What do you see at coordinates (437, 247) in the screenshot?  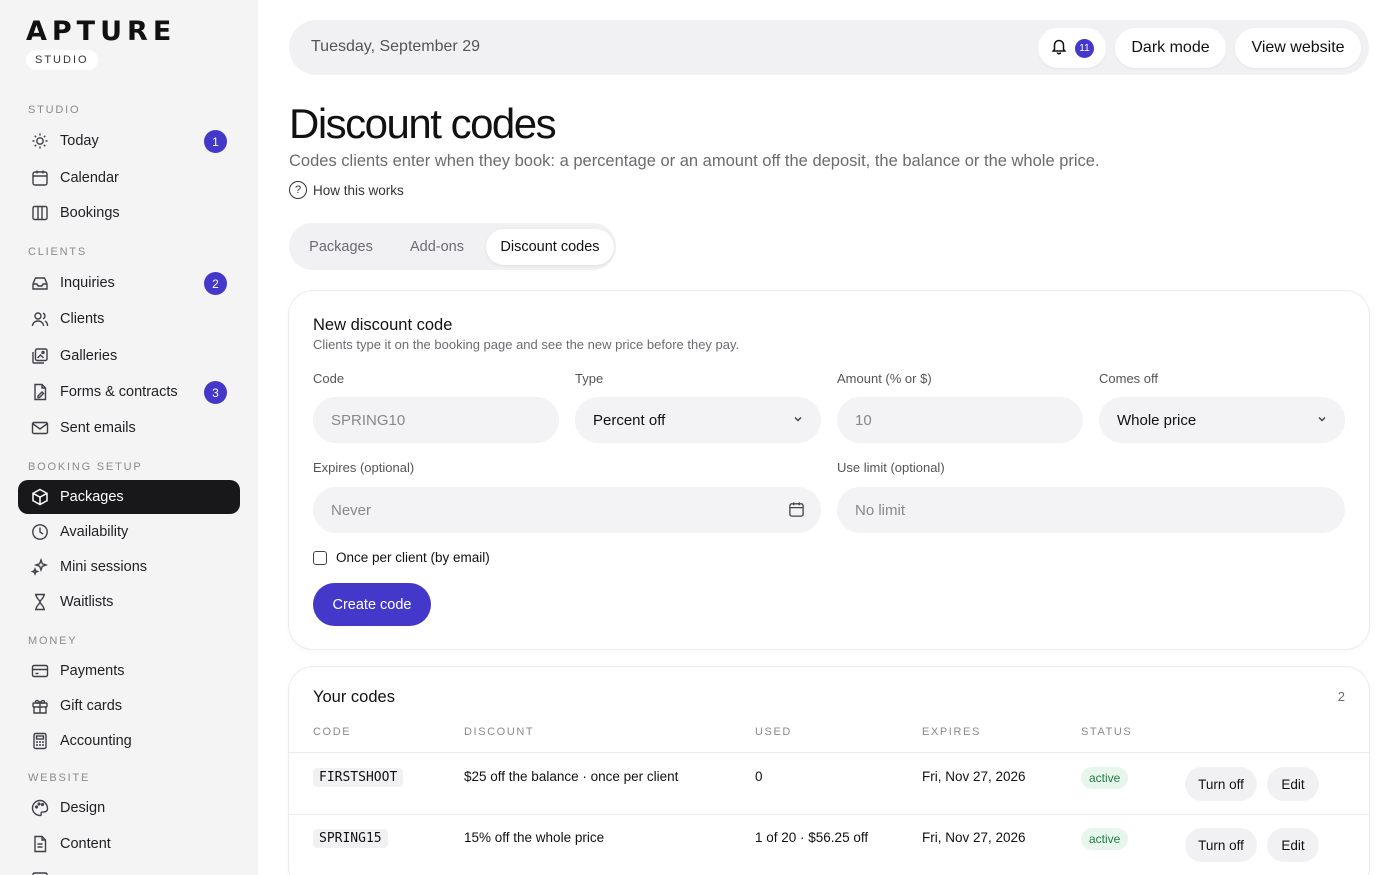 I see `tab-add-ons: Add-ons` at bounding box center [437, 247].